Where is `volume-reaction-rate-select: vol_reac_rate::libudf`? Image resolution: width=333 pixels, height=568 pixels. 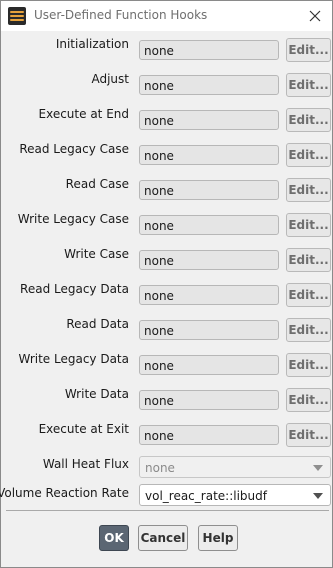
volume-reaction-rate-select: vol_reac_rate::libudf is located at coordinates (235, 495).